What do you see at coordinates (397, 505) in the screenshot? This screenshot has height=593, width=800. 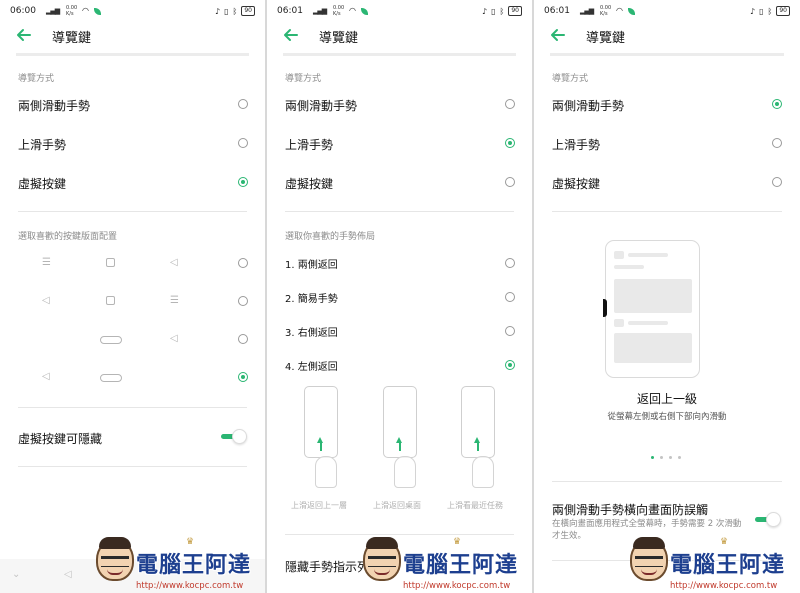 I see `gesture-caption: 上滑返回桌面` at bounding box center [397, 505].